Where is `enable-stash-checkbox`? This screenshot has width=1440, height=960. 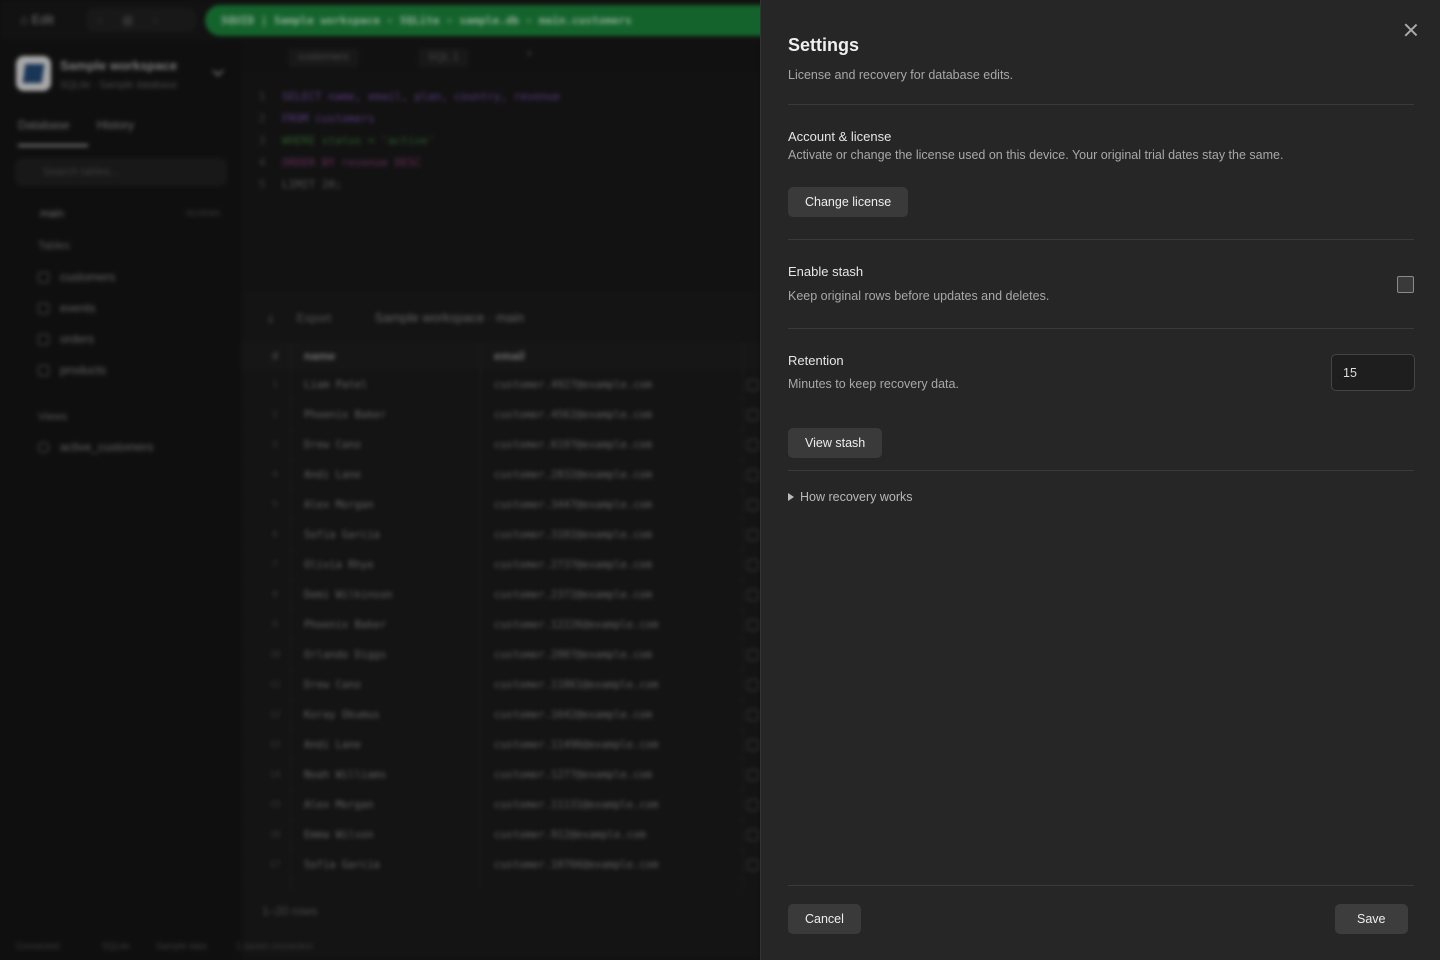 enable-stash-checkbox is located at coordinates (1405, 284).